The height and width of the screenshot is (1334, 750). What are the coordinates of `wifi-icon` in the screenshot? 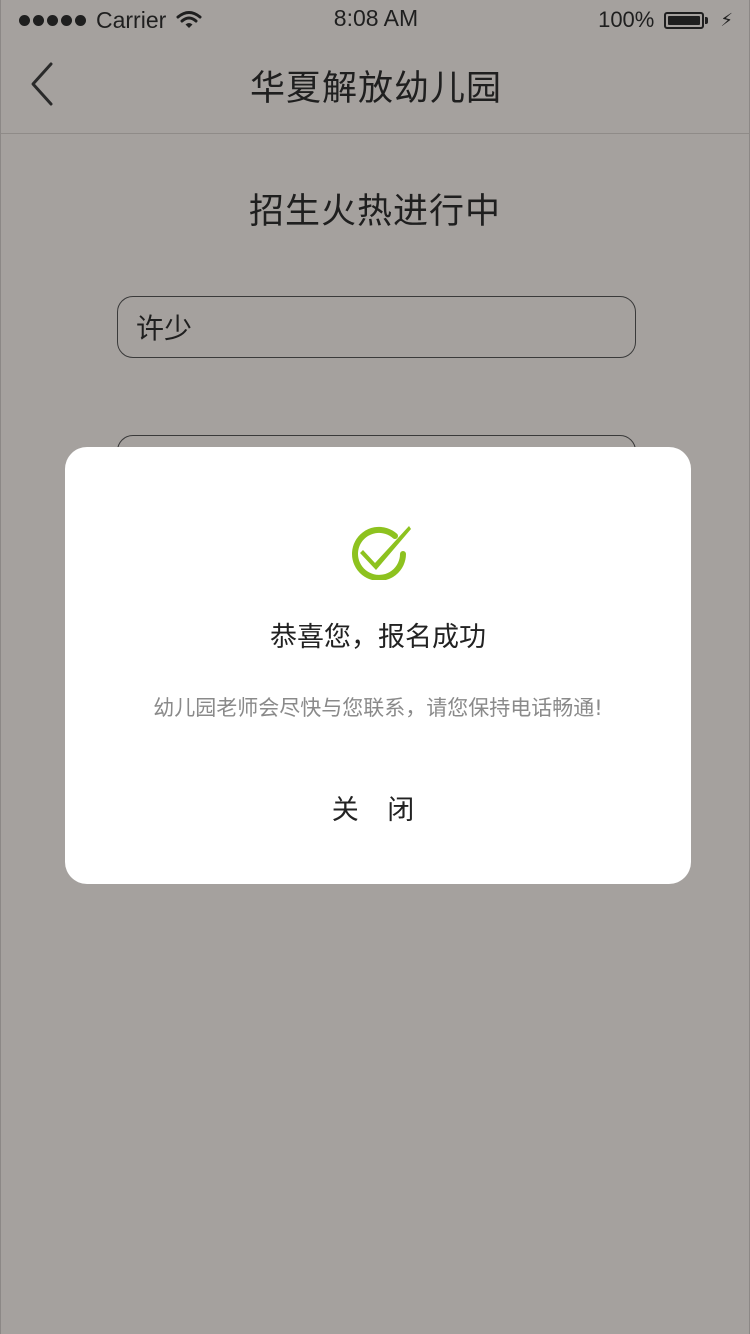 It's located at (189, 20).